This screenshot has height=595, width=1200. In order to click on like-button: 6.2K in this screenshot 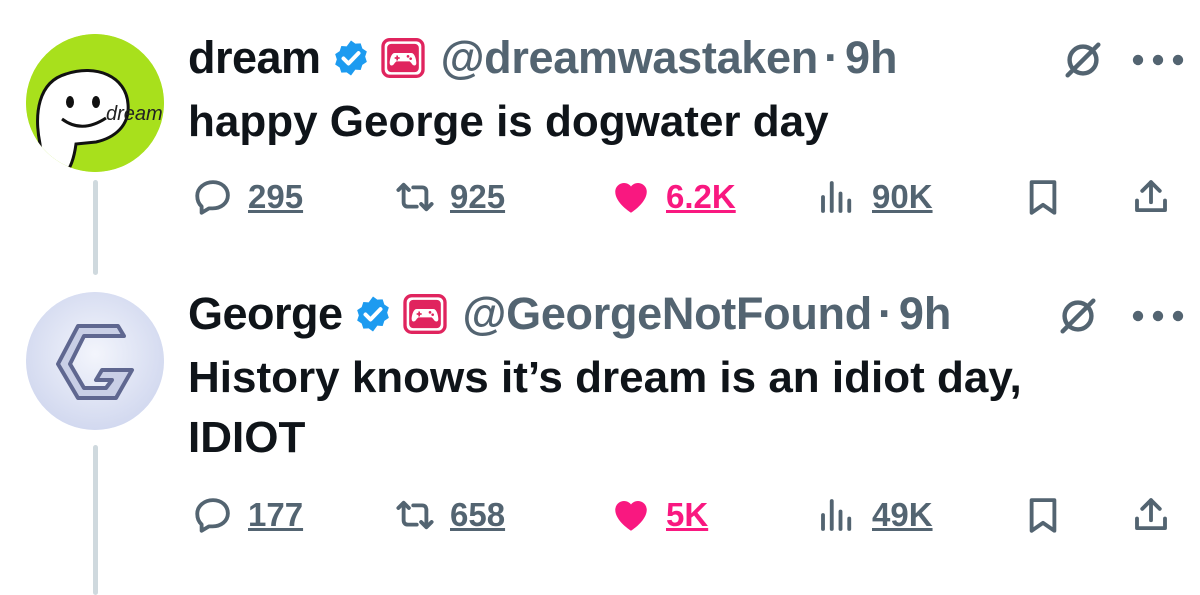, I will do `click(673, 197)`.